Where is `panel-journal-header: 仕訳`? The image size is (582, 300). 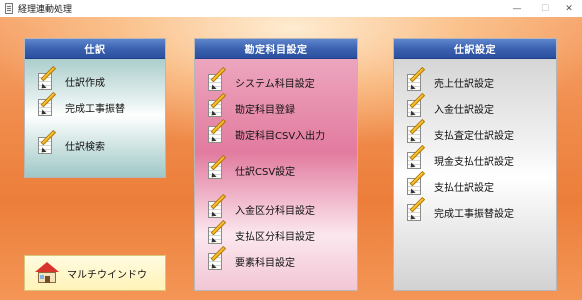
panel-journal-header: 仕訳 is located at coordinates (95, 49).